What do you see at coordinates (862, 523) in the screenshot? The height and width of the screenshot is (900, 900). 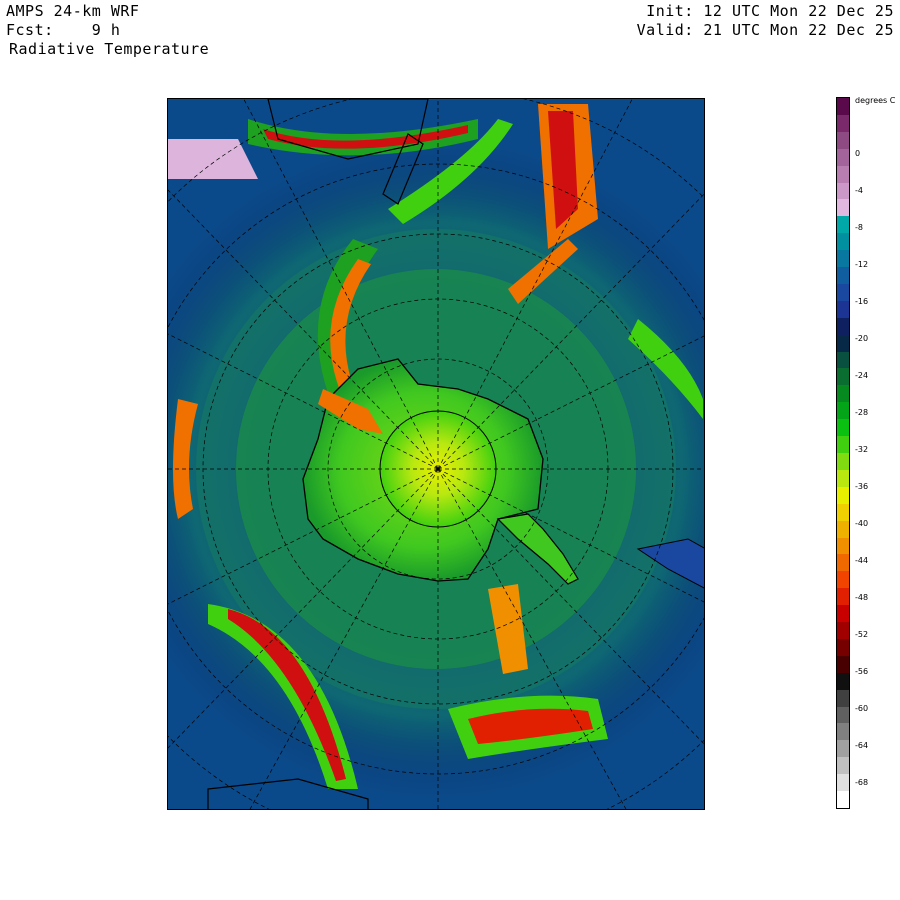 I see `color-scale-tick: -40` at bounding box center [862, 523].